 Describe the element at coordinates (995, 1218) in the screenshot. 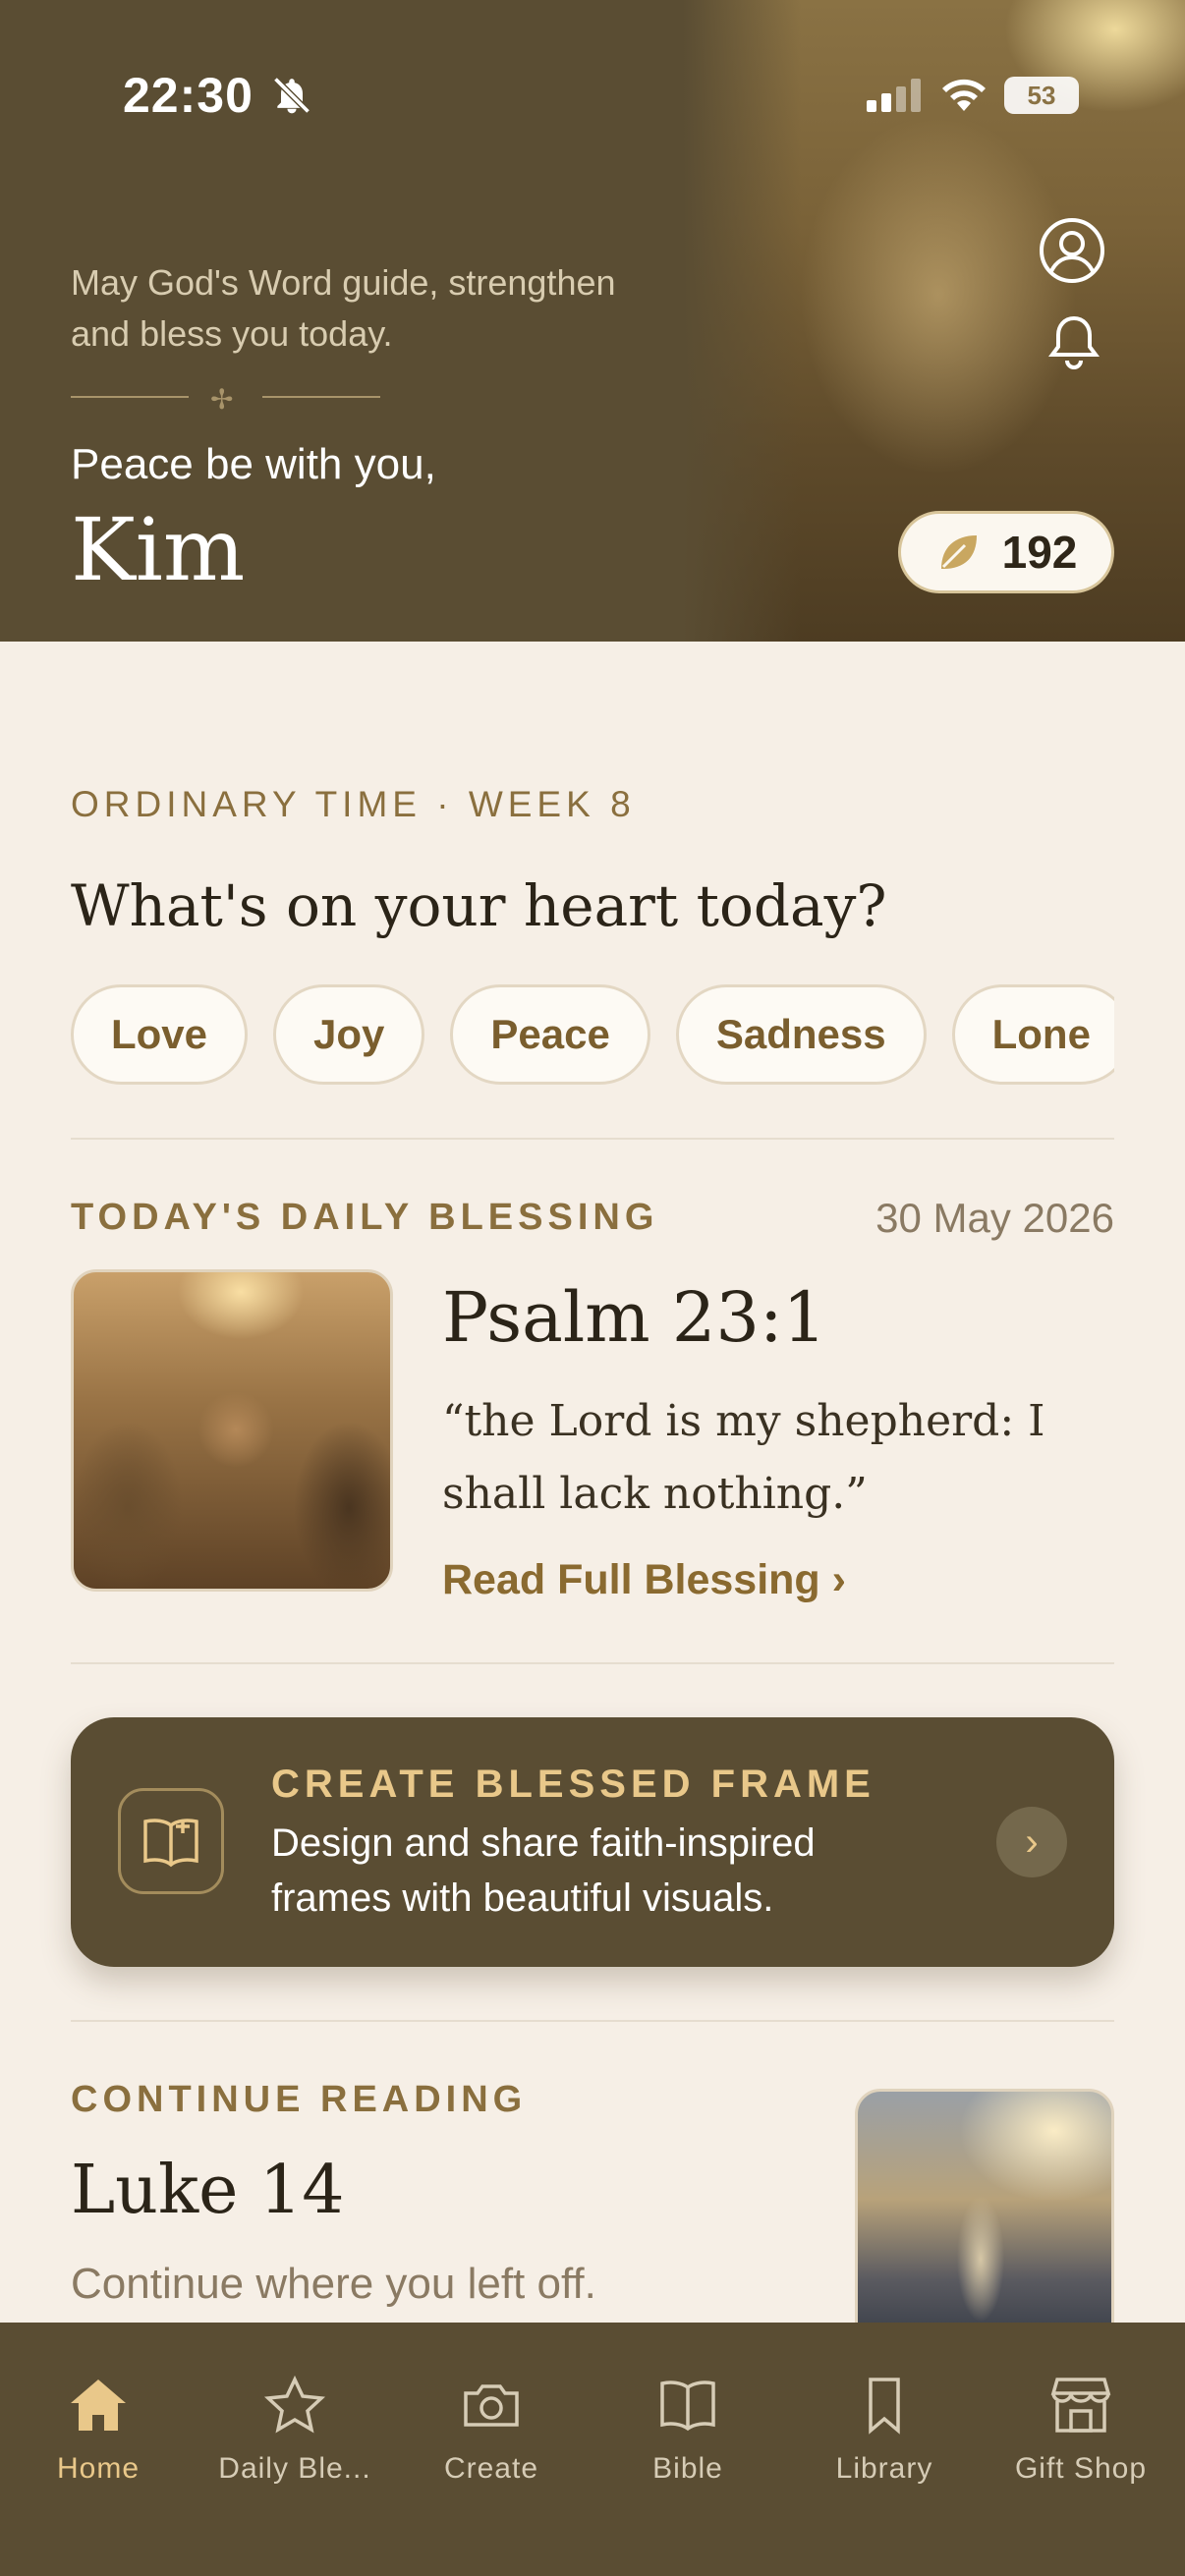

I see `blessing-date: 30 May 2026` at that location.